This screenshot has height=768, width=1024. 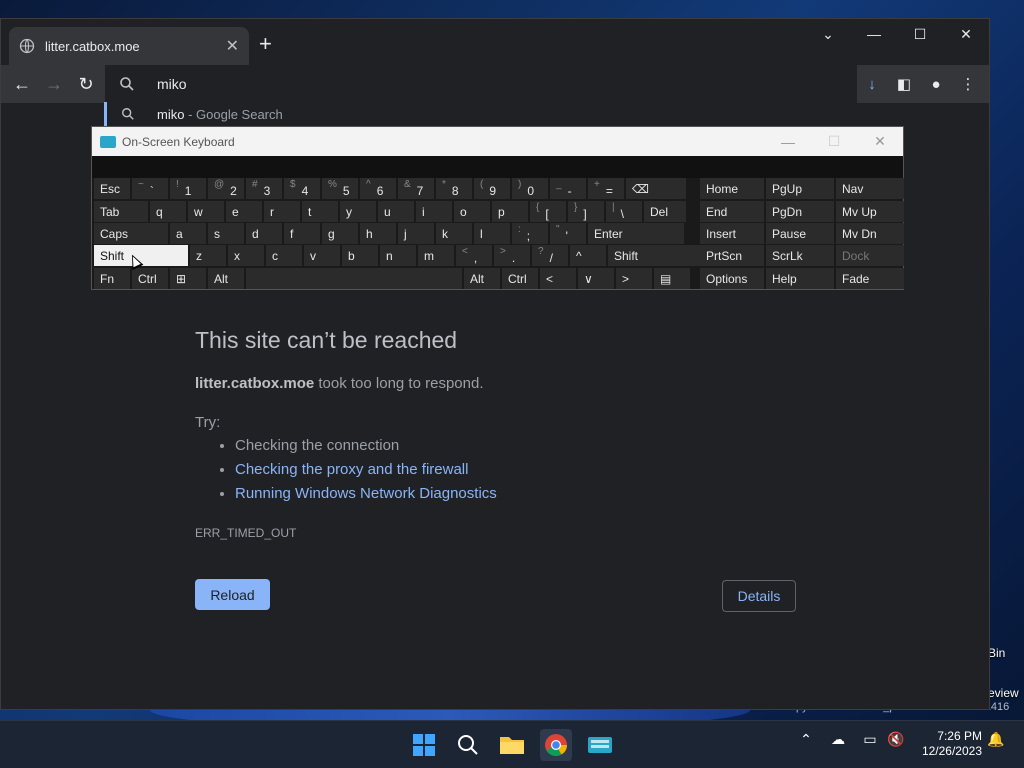 What do you see at coordinates (172, 84) in the screenshot?
I see `address-input: miko` at bounding box center [172, 84].